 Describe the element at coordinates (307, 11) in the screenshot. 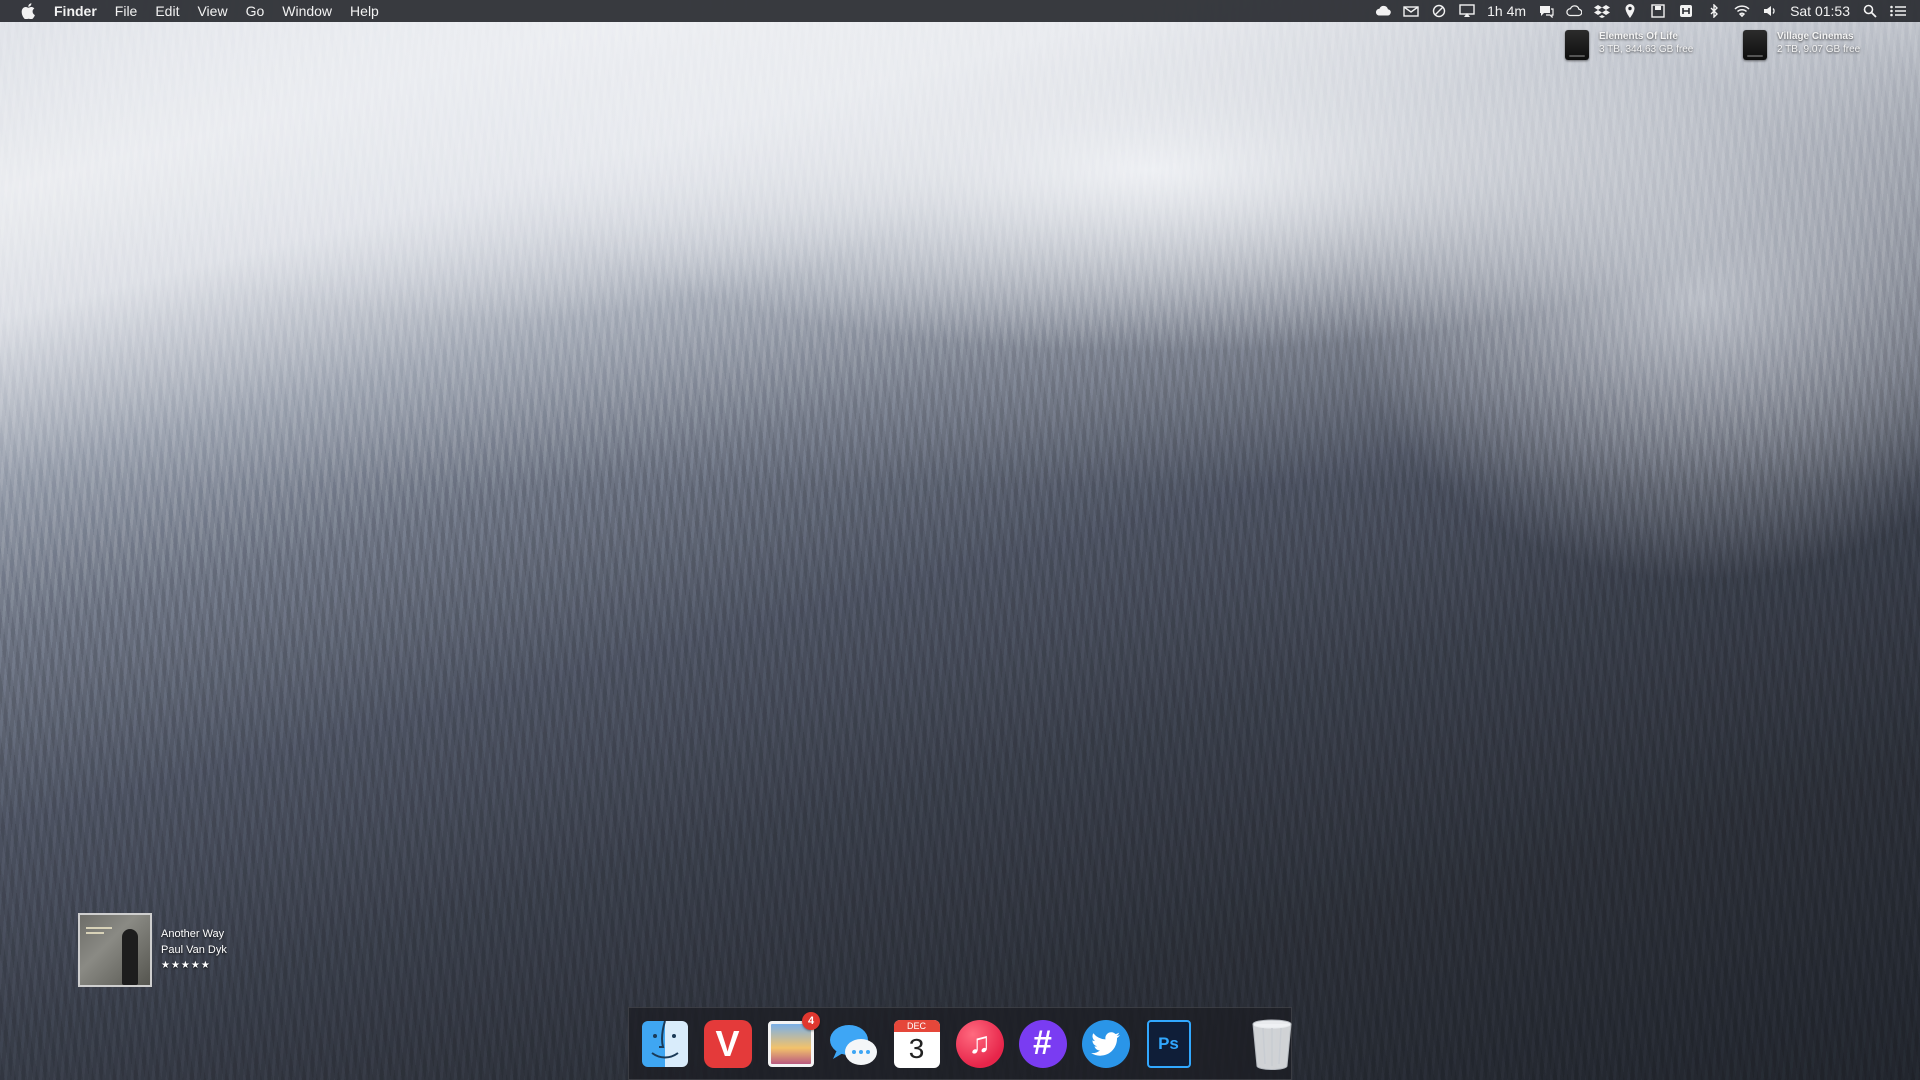

I see `menu-window: Window` at that location.